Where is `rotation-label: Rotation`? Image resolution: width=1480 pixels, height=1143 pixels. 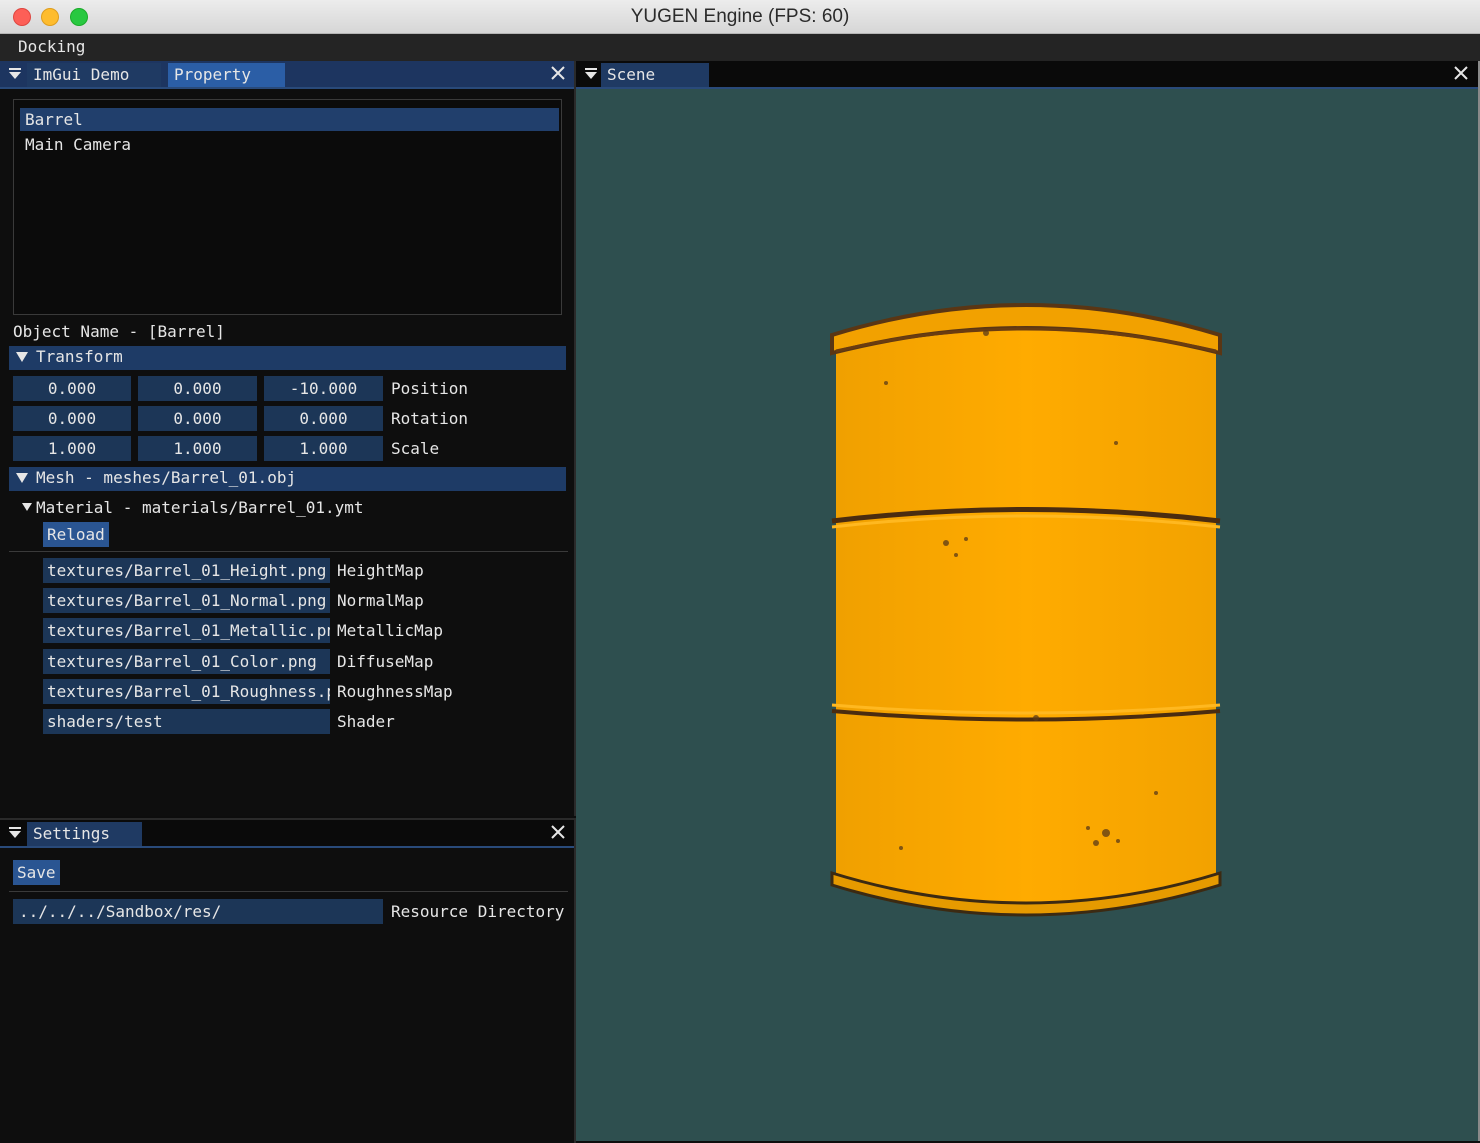 rotation-label: Rotation is located at coordinates (430, 418).